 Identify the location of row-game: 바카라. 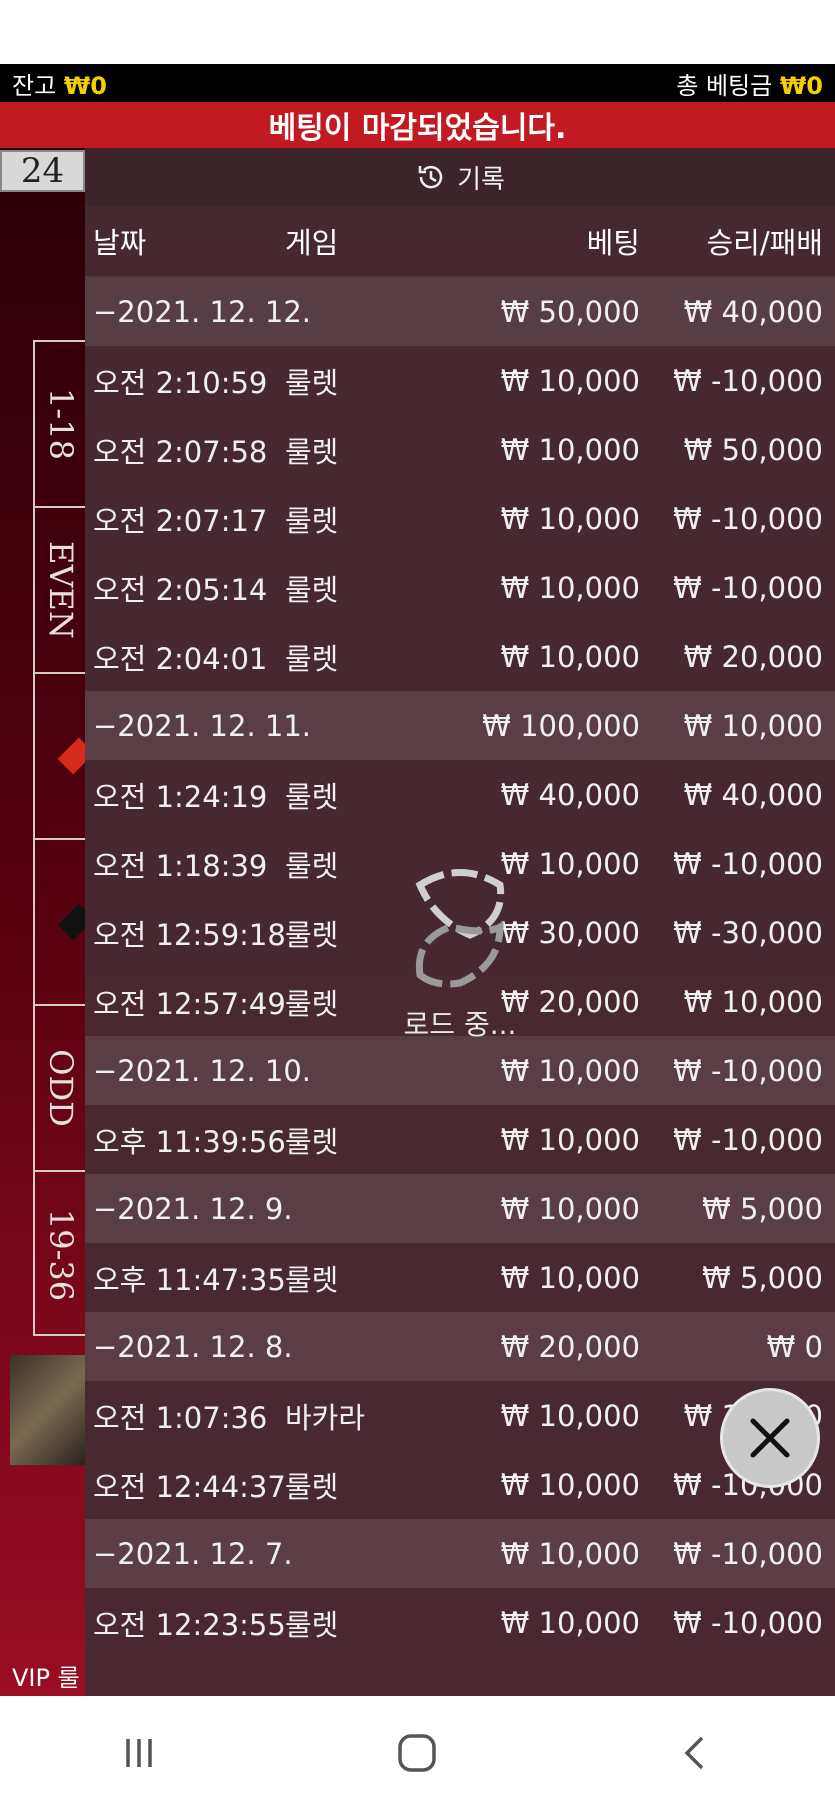
(325, 1417).